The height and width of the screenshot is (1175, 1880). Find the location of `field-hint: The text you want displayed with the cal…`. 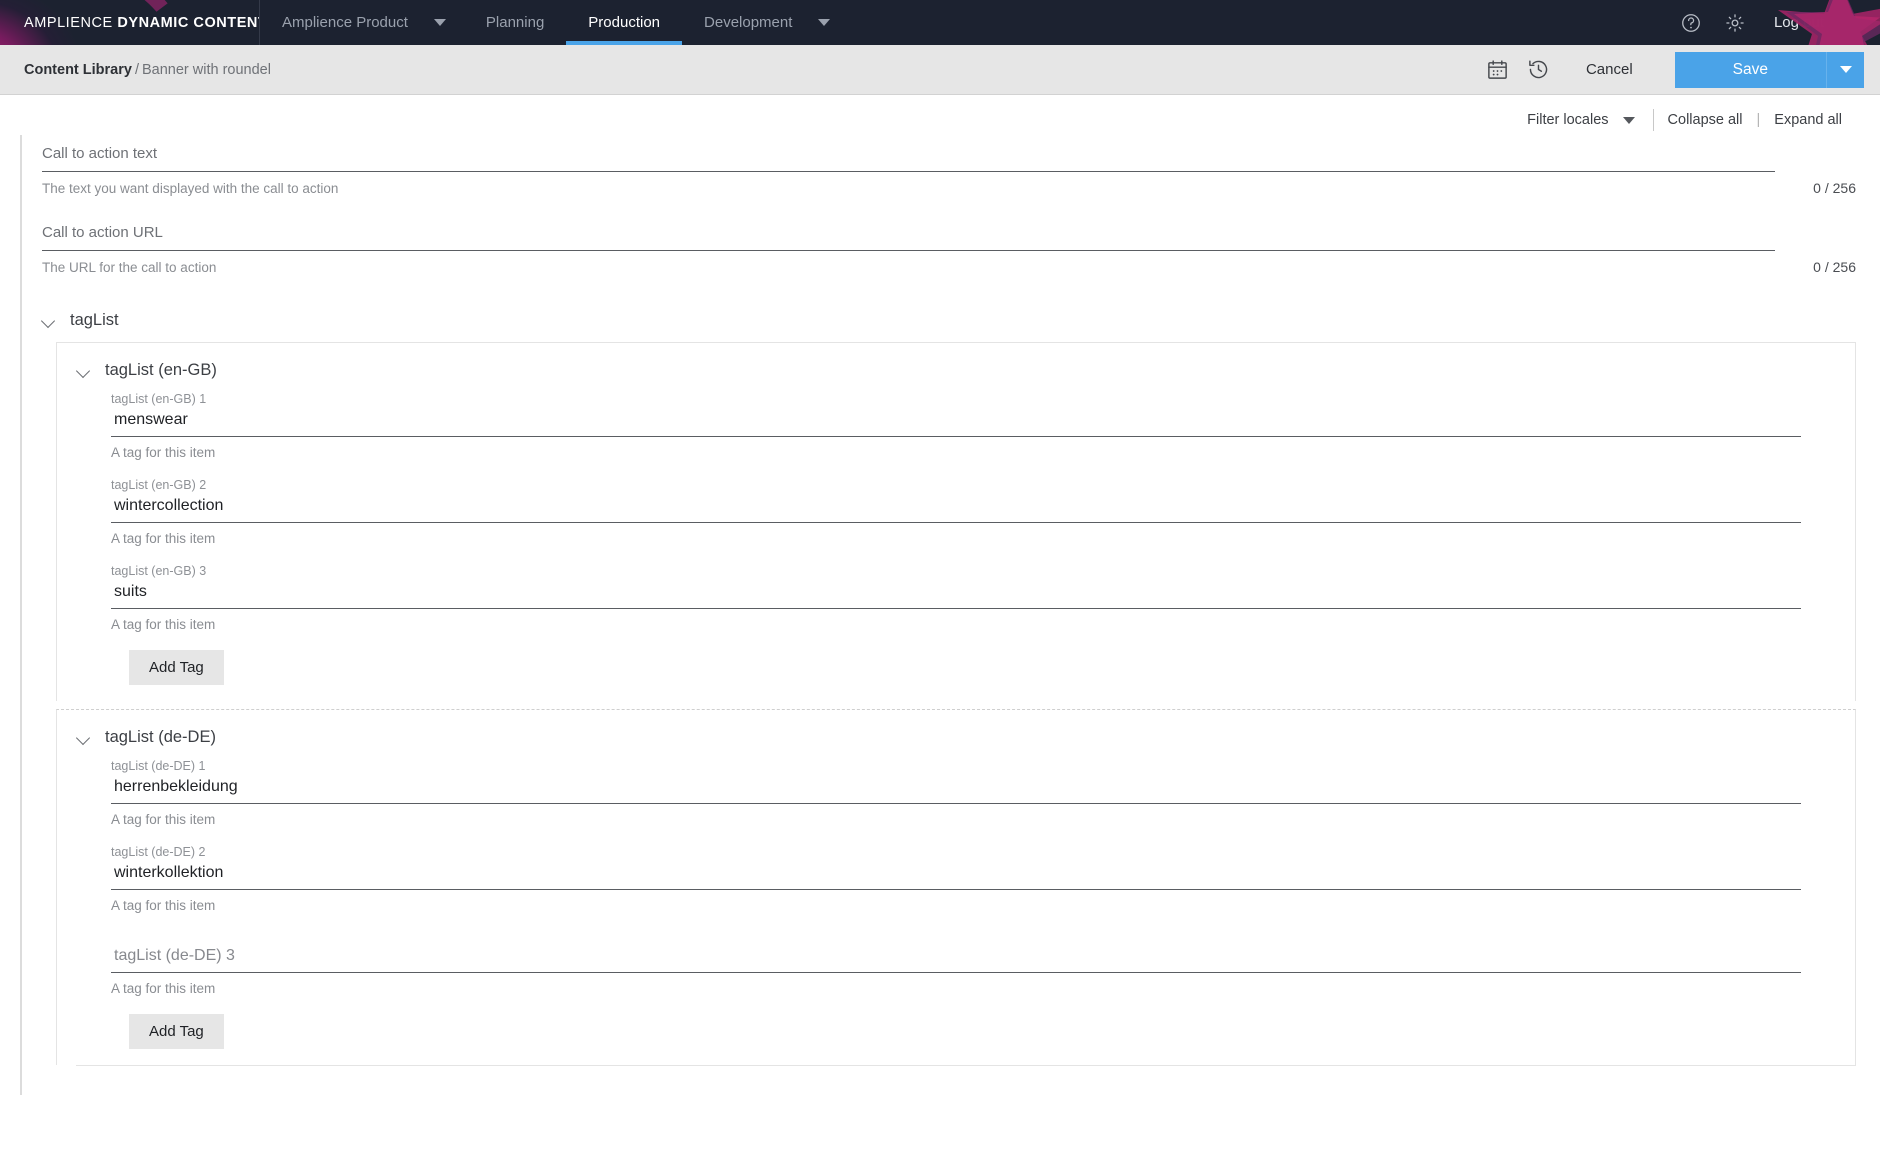

field-hint: The text you want displayed with the cal… is located at coordinates (190, 188).